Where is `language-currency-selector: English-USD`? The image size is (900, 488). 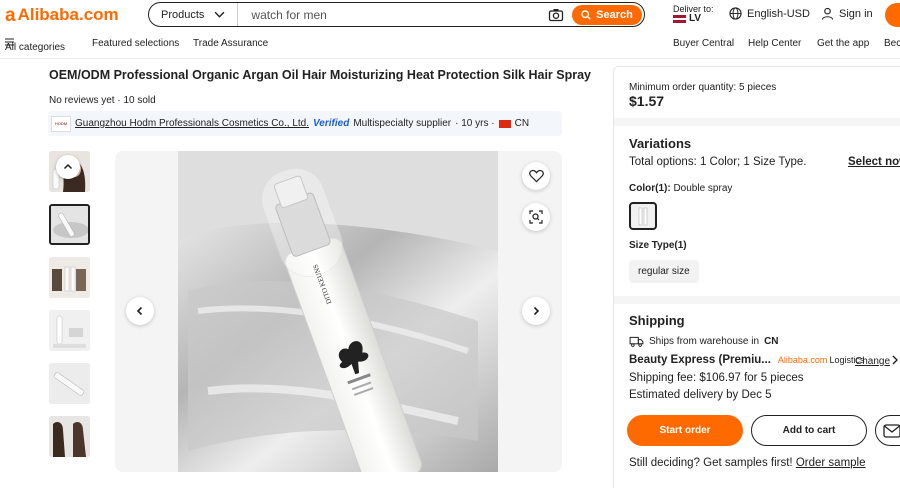
language-currency-selector: English-USD is located at coordinates (769, 13).